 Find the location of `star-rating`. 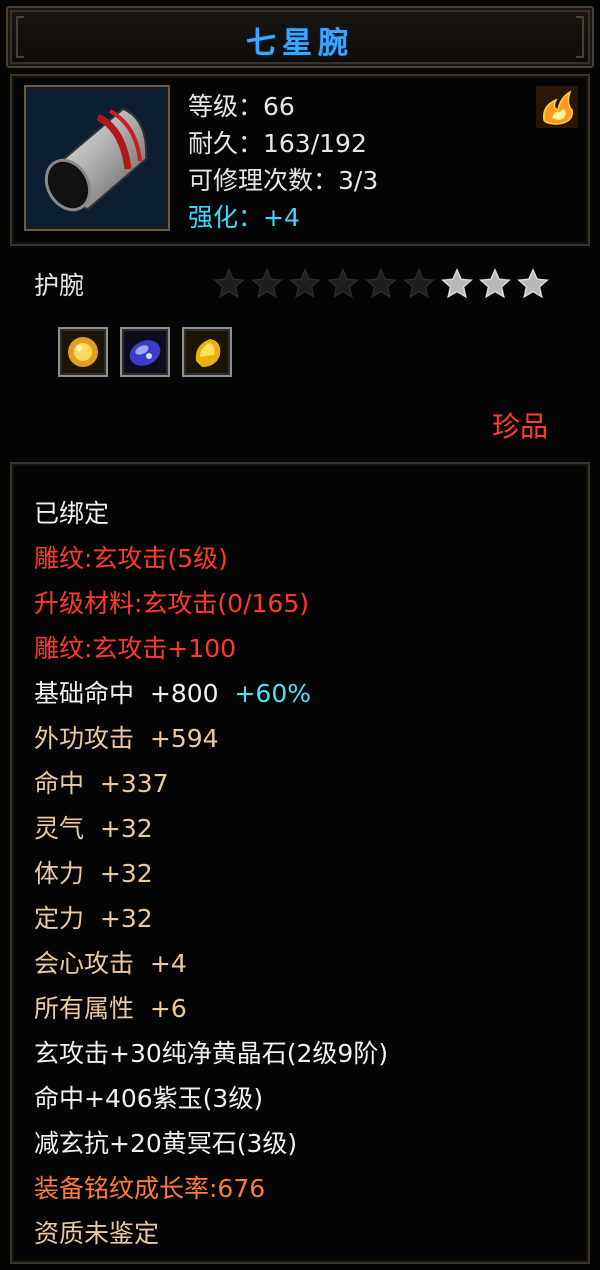

star-rating is located at coordinates (381, 284).